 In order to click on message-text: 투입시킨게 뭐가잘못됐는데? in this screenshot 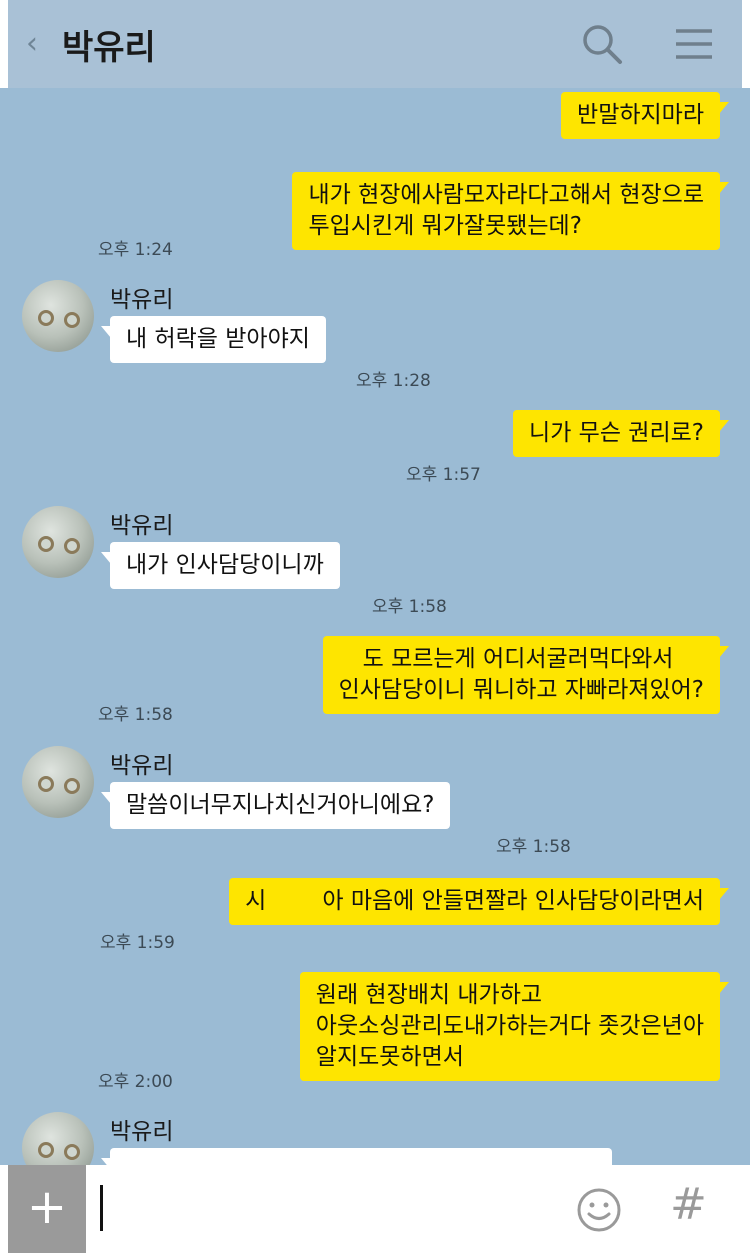, I will do `click(445, 226)`.